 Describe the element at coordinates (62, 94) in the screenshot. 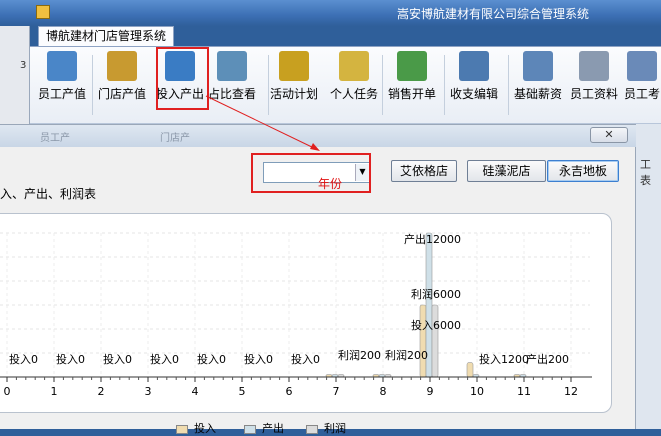

I see `toolbar-label-1: 员工产值` at that location.